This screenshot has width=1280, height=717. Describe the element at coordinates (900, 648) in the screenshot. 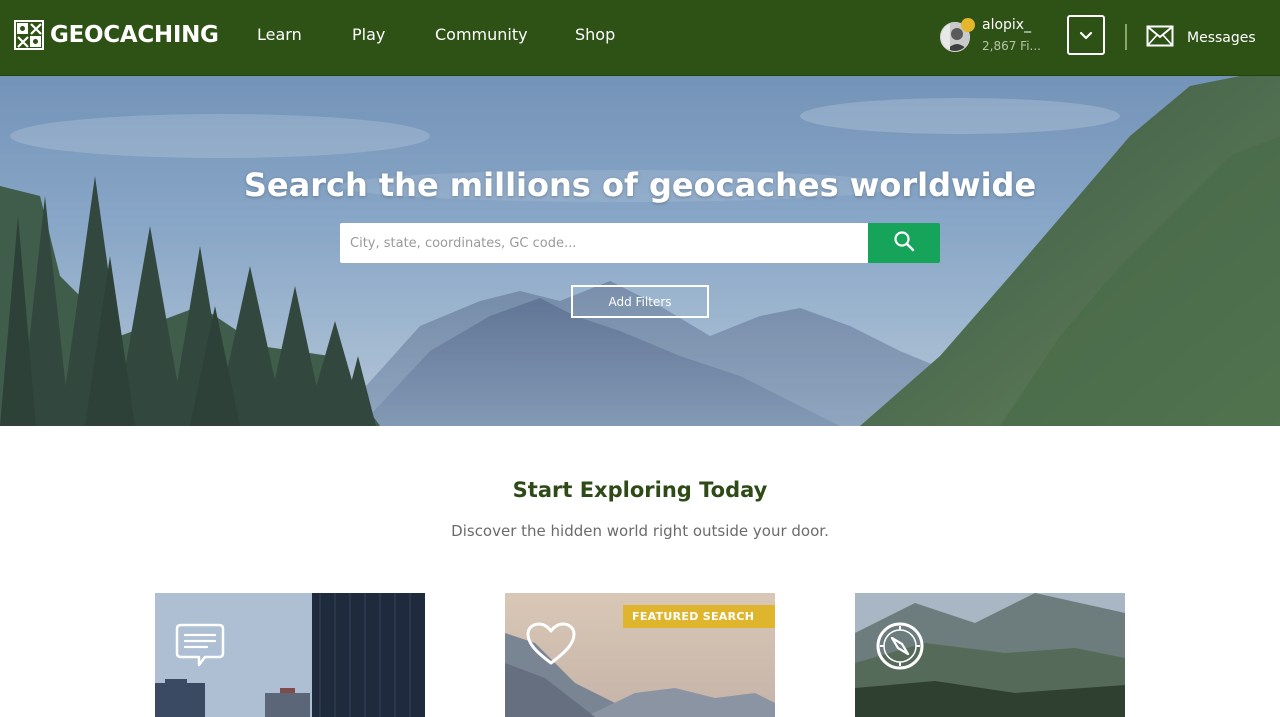

I see `compass-icon` at that location.